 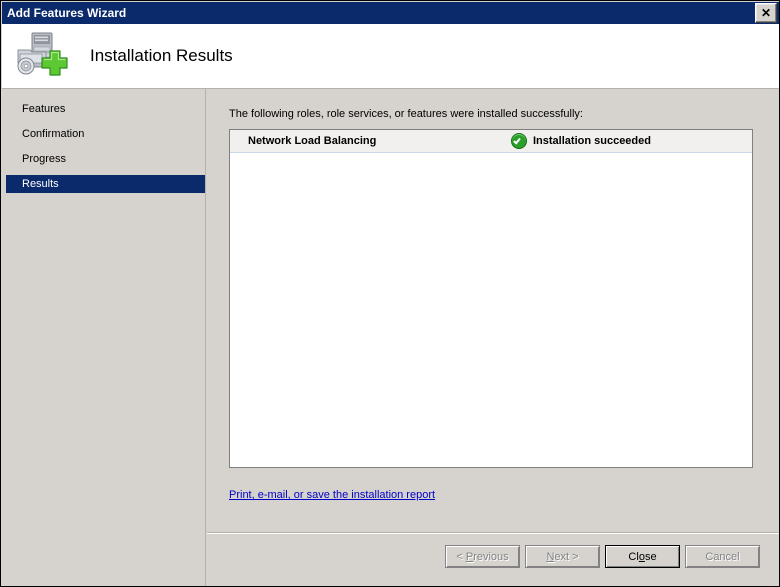 I want to click on cancel-button-label: Cancel, so click(x=722, y=556).